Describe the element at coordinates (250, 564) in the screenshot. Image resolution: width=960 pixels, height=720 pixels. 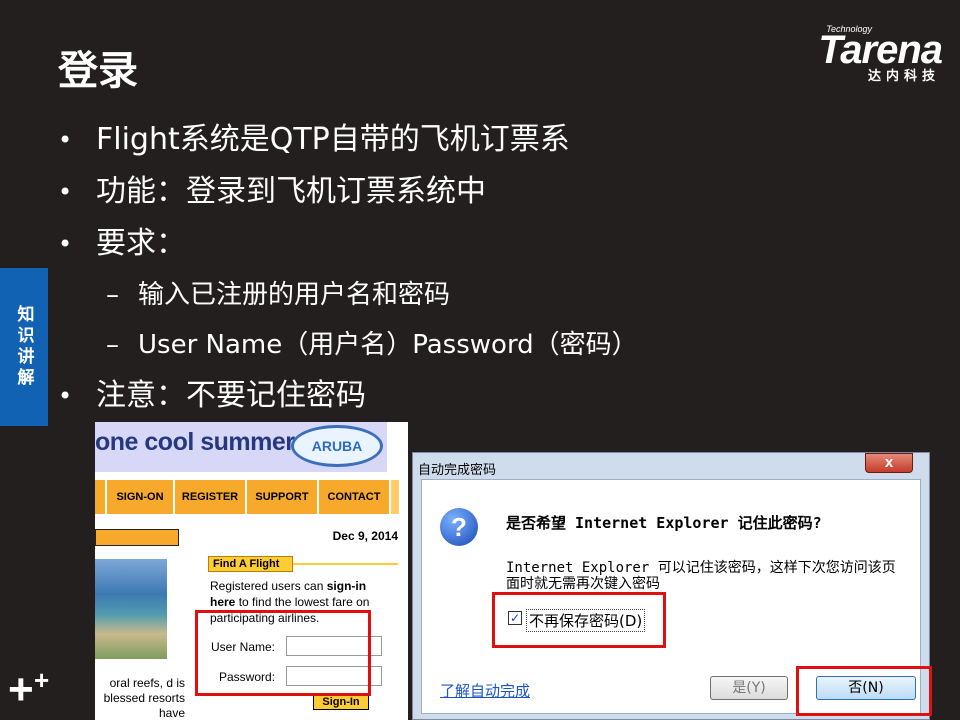
I see `find-flight-header: Find A Flight` at that location.